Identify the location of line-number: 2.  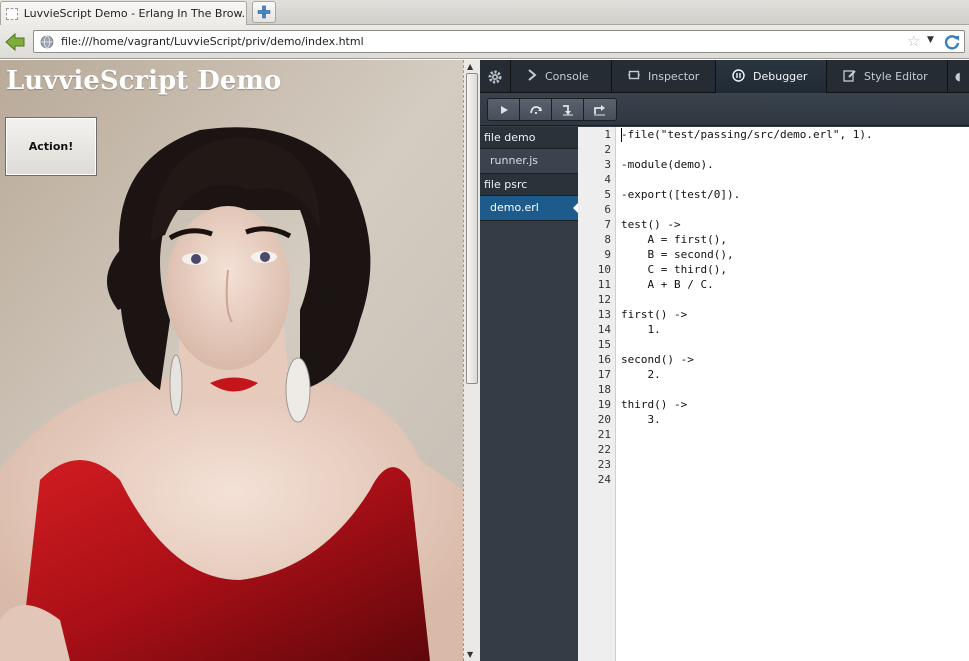
(607, 149).